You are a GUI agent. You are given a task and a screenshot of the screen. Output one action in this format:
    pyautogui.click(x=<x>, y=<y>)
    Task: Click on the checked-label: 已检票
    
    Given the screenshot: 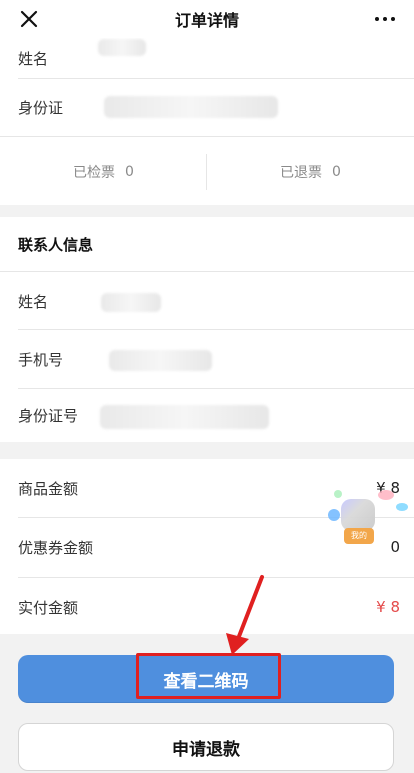 What is the action you would take?
    pyautogui.click(x=94, y=173)
    